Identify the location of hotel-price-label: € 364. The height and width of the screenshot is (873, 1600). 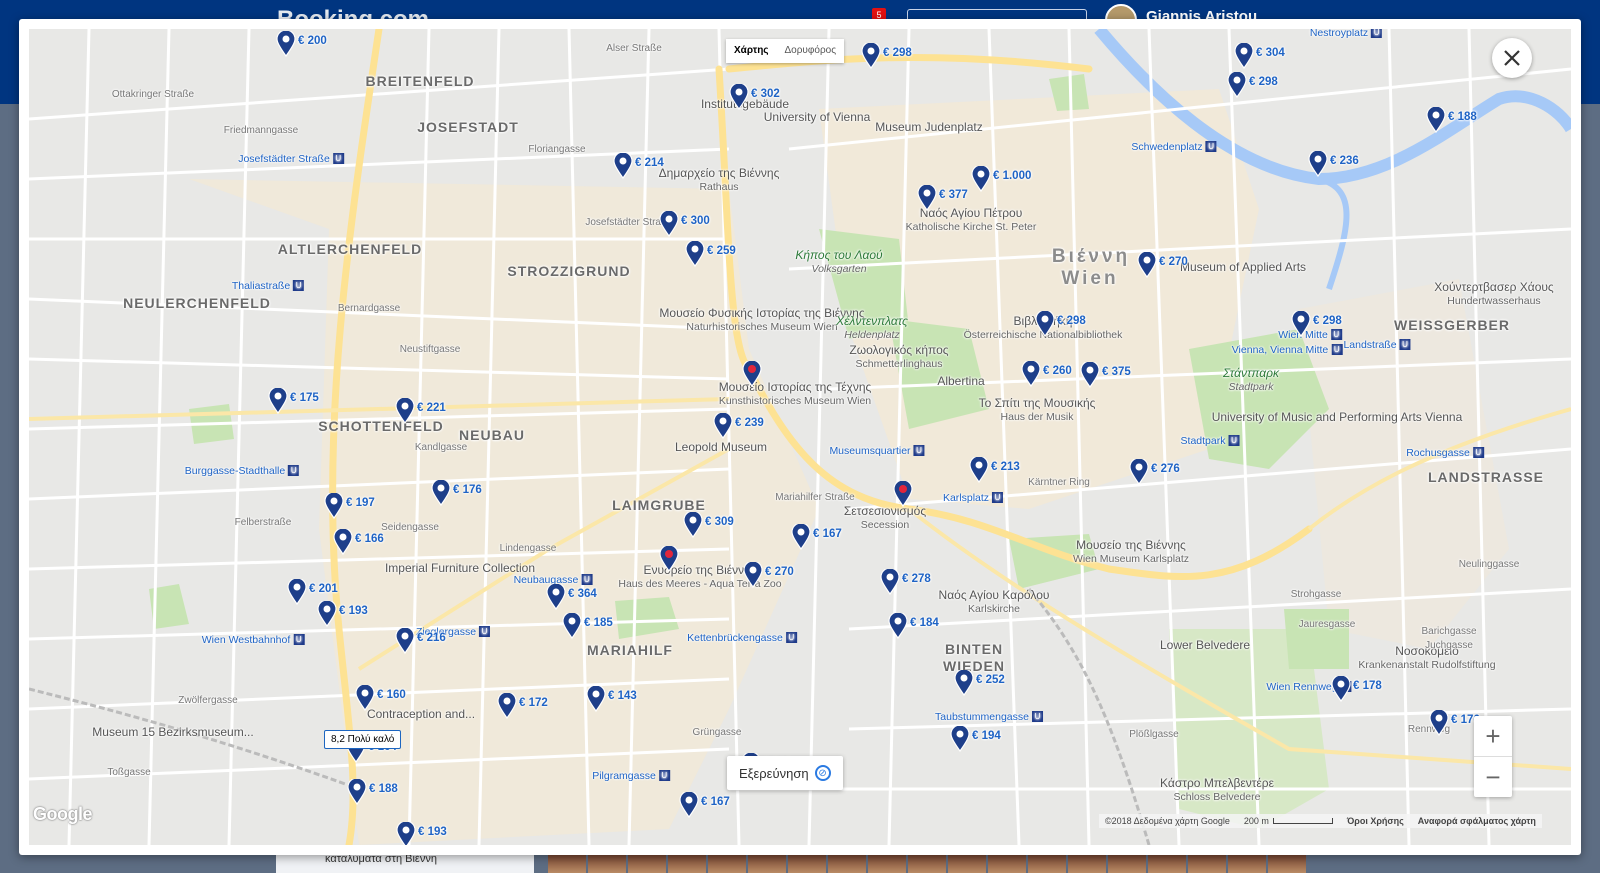
(582, 594).